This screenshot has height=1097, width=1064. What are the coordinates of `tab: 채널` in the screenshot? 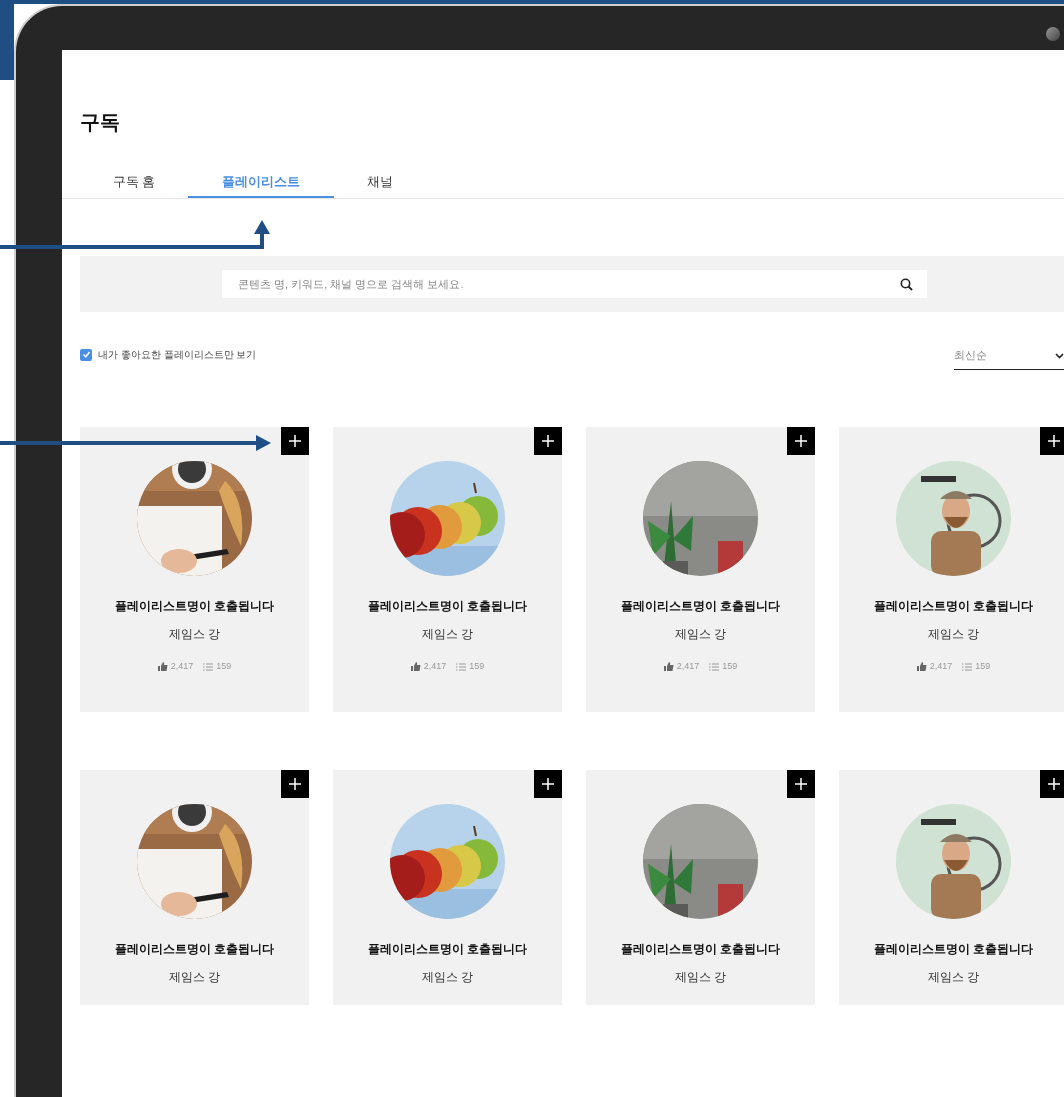 It's located at (380, 183).